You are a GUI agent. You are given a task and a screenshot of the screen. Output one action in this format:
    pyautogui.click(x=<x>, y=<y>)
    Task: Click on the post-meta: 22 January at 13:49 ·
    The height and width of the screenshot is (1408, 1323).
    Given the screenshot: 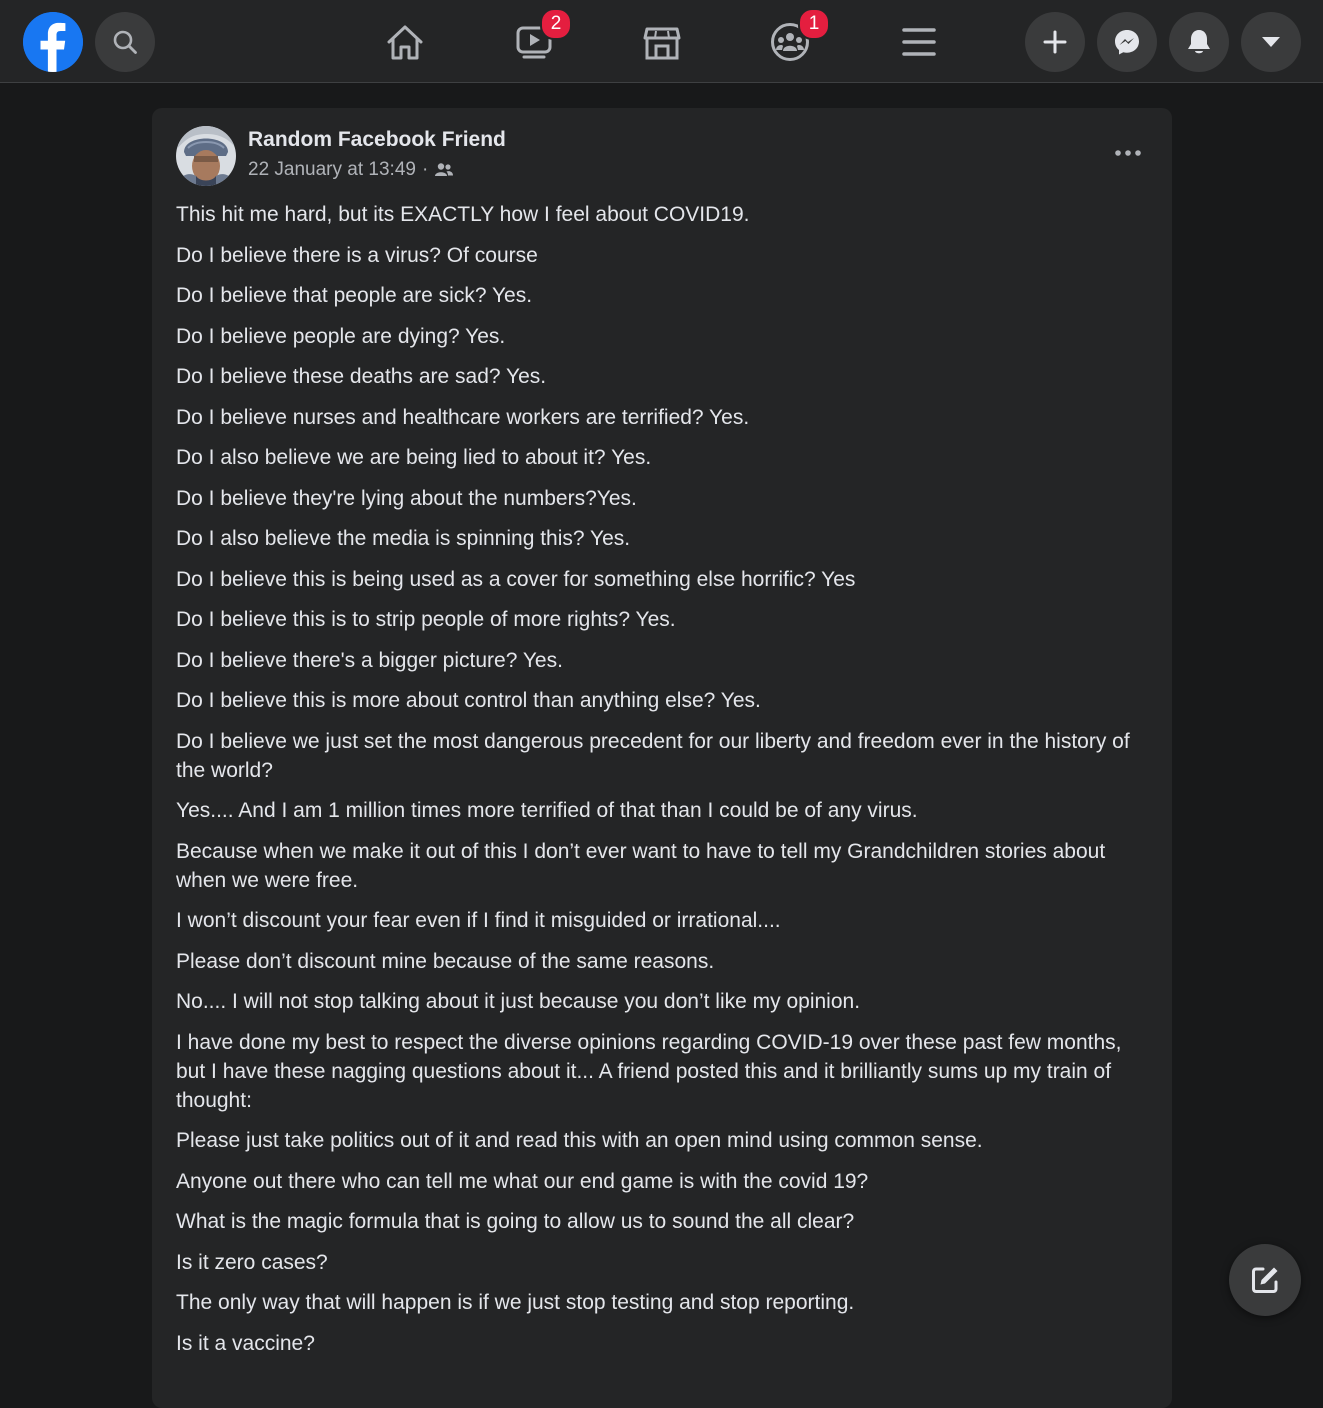 What is the action you would take?
    pyautogui.click(x=351, y=170)
    